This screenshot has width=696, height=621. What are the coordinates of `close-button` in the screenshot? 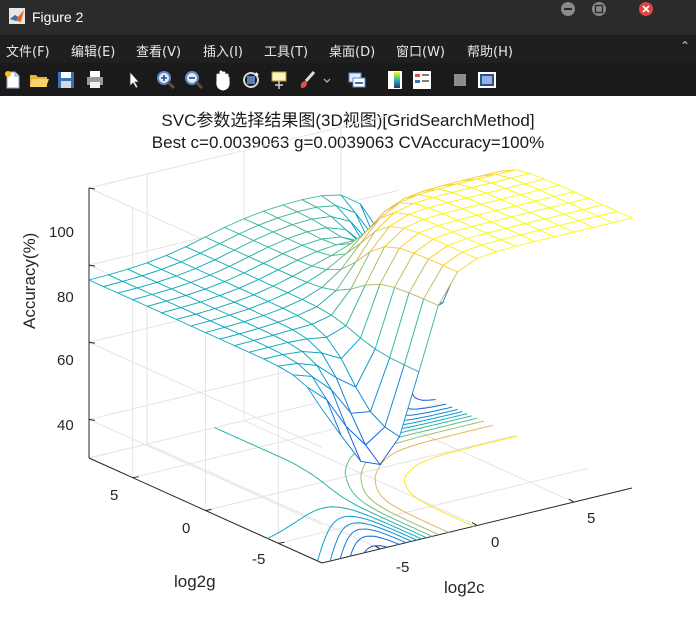 It's located at (646, 9).